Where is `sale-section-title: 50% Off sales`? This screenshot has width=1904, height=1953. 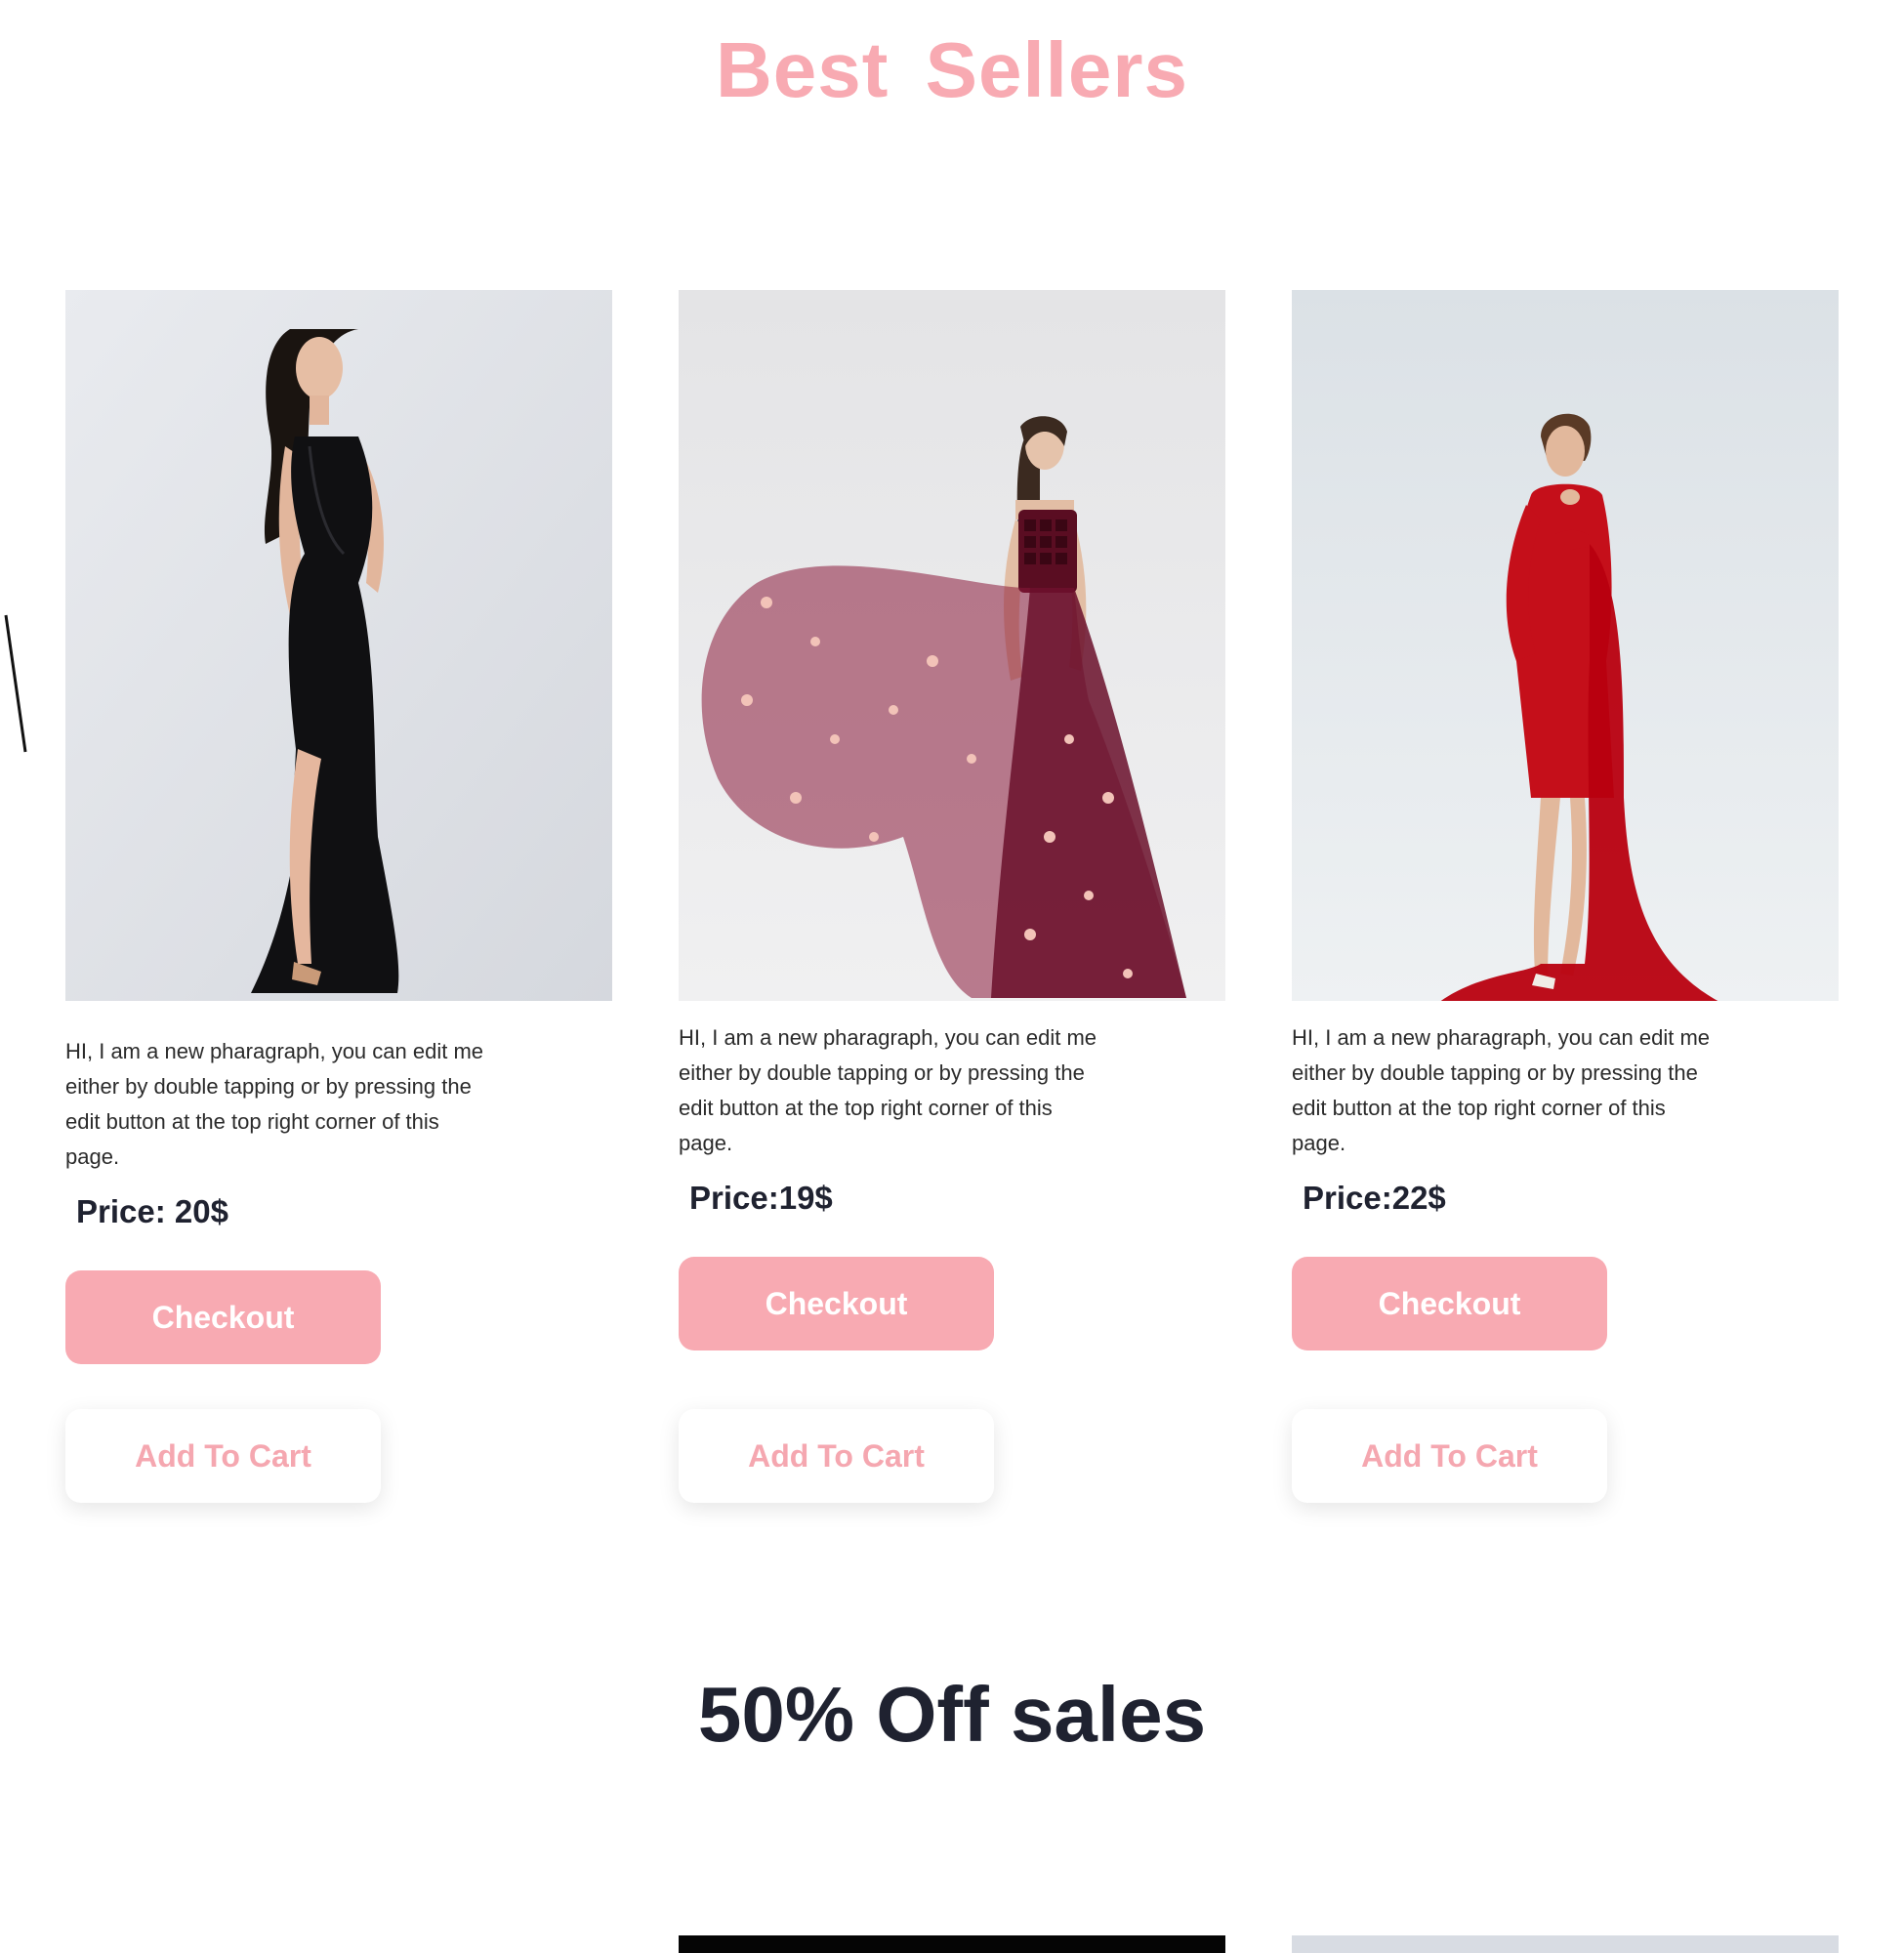
sale-section-title: 50% Off sales is located at coordinates (952, 1714).